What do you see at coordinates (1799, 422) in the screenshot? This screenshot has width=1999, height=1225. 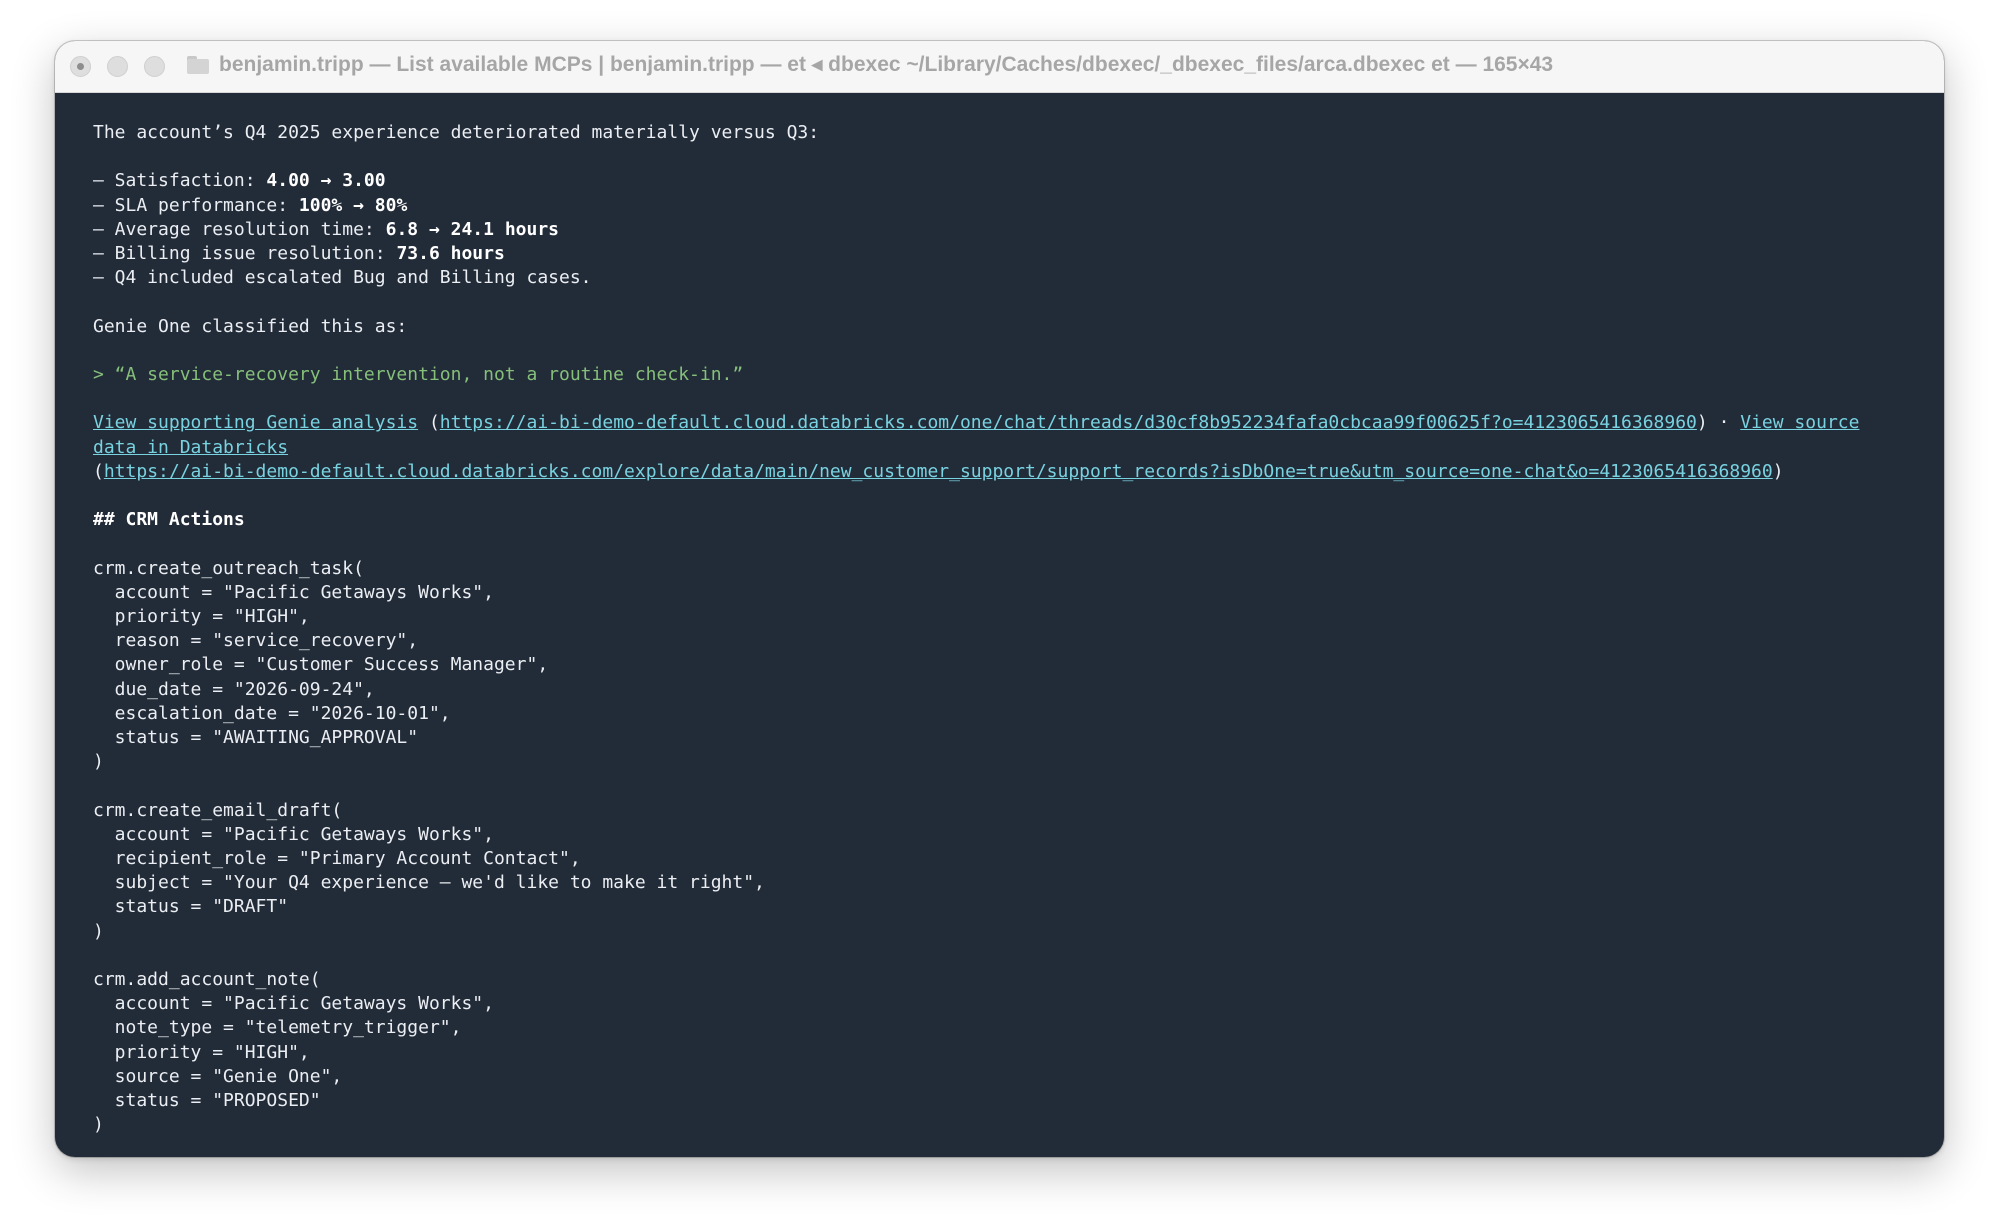 I see `source-data-link: View source` at bounding box center [1799, 422].